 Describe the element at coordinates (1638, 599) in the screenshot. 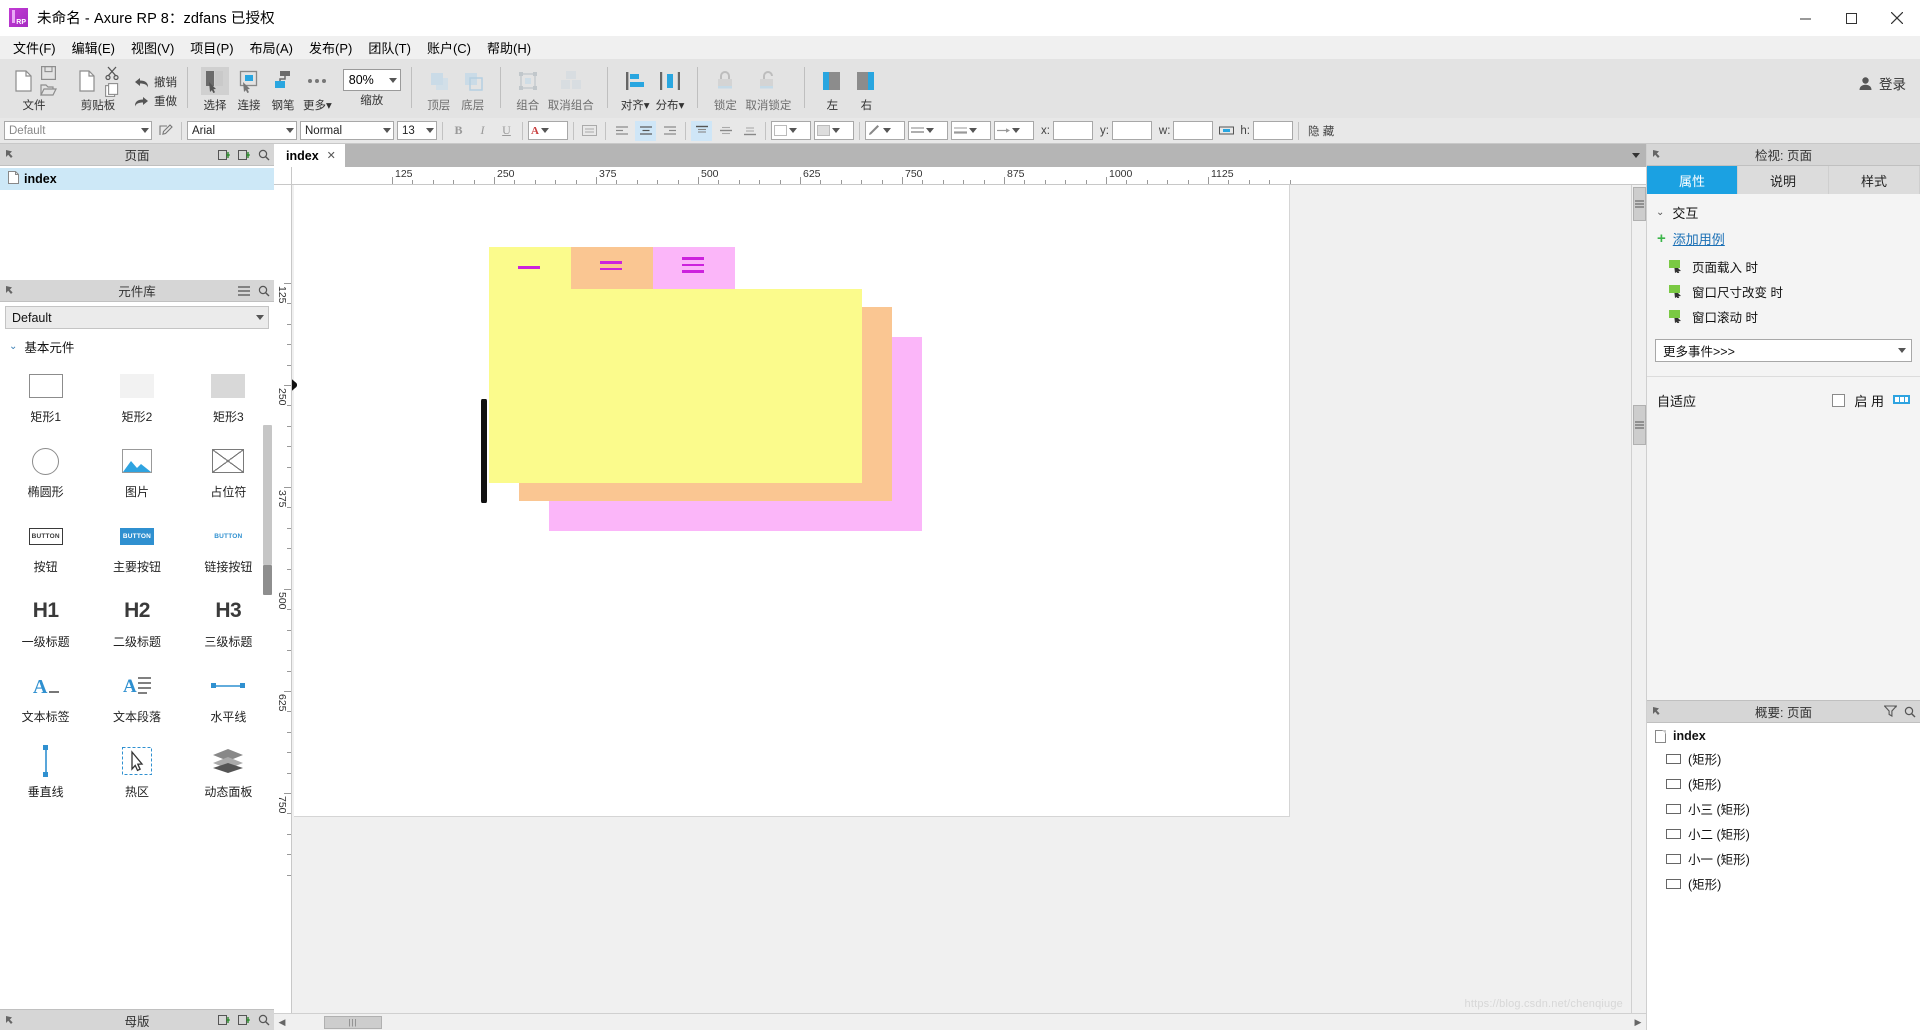

I see `canvas-vertical-scrollbar` at that location.